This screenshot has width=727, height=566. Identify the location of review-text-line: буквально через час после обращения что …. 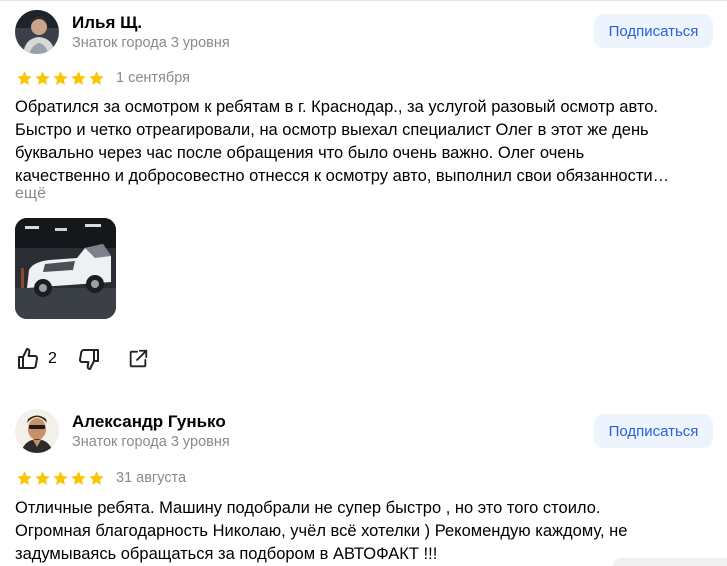
(300, 153).